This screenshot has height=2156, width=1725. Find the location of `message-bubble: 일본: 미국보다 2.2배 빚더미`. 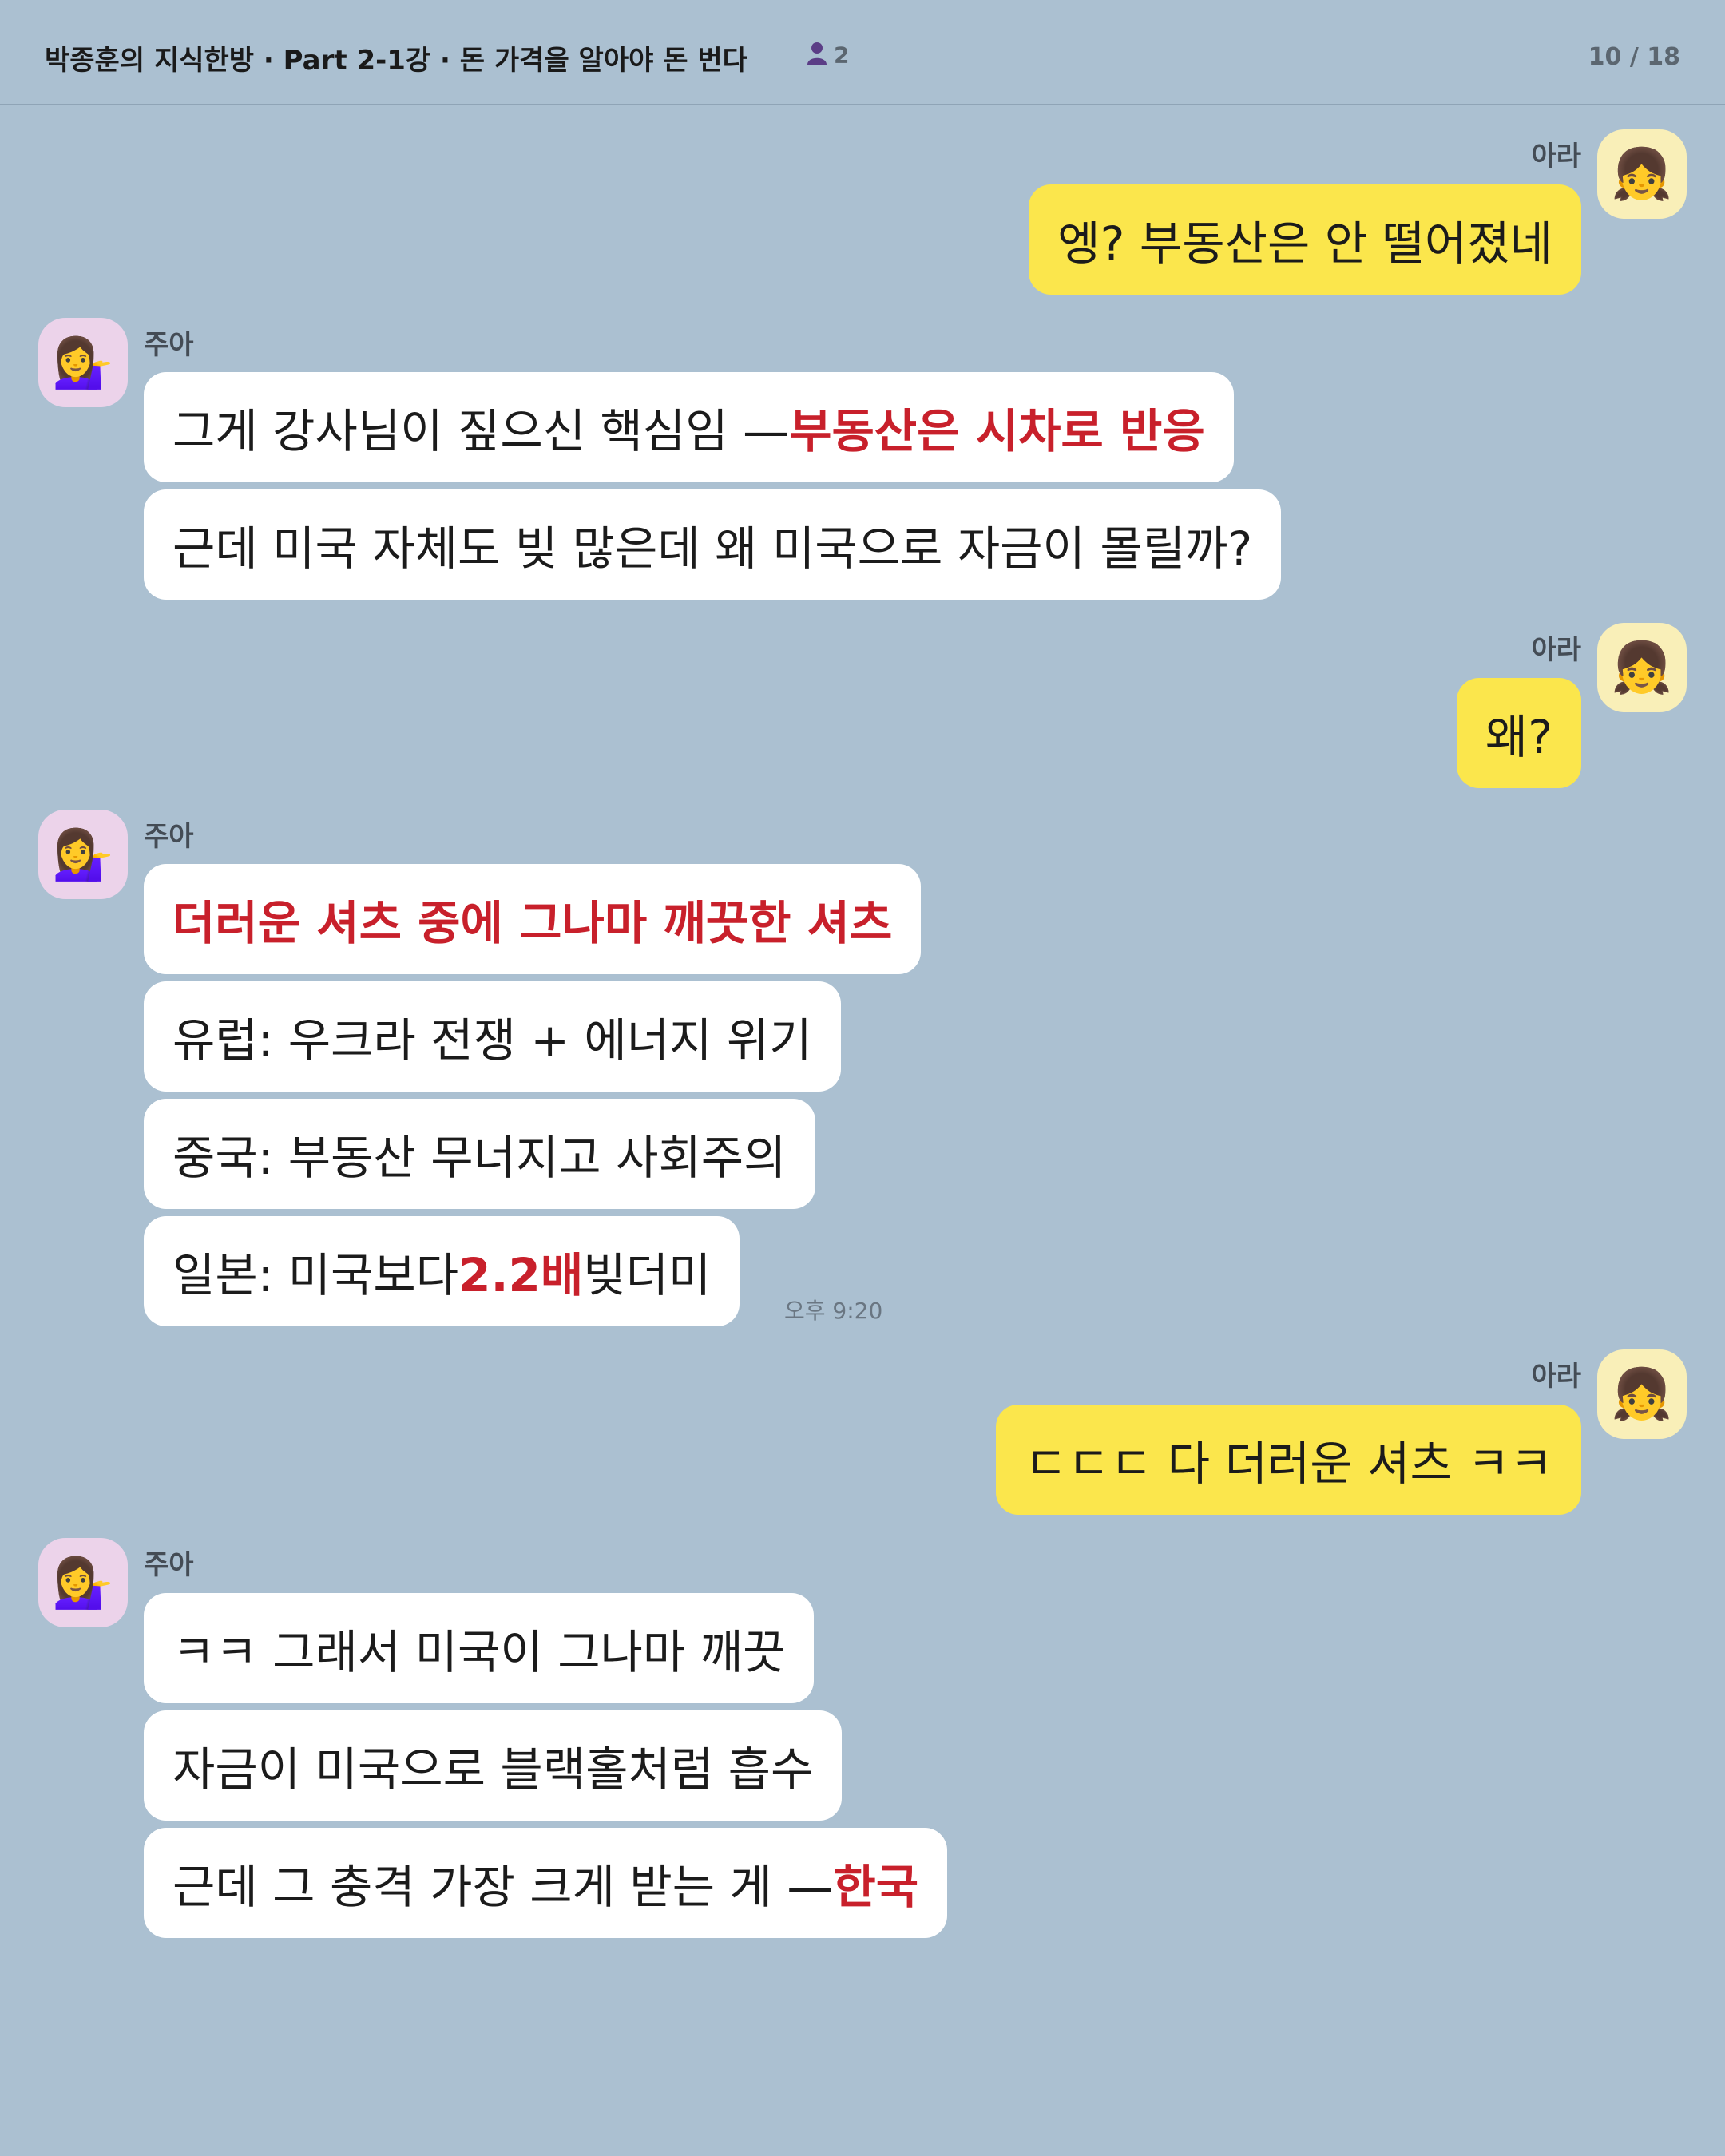

message-bubble: 일본: 미국보다 2.2배 빚더미 is located at coordinates (442, 1271).